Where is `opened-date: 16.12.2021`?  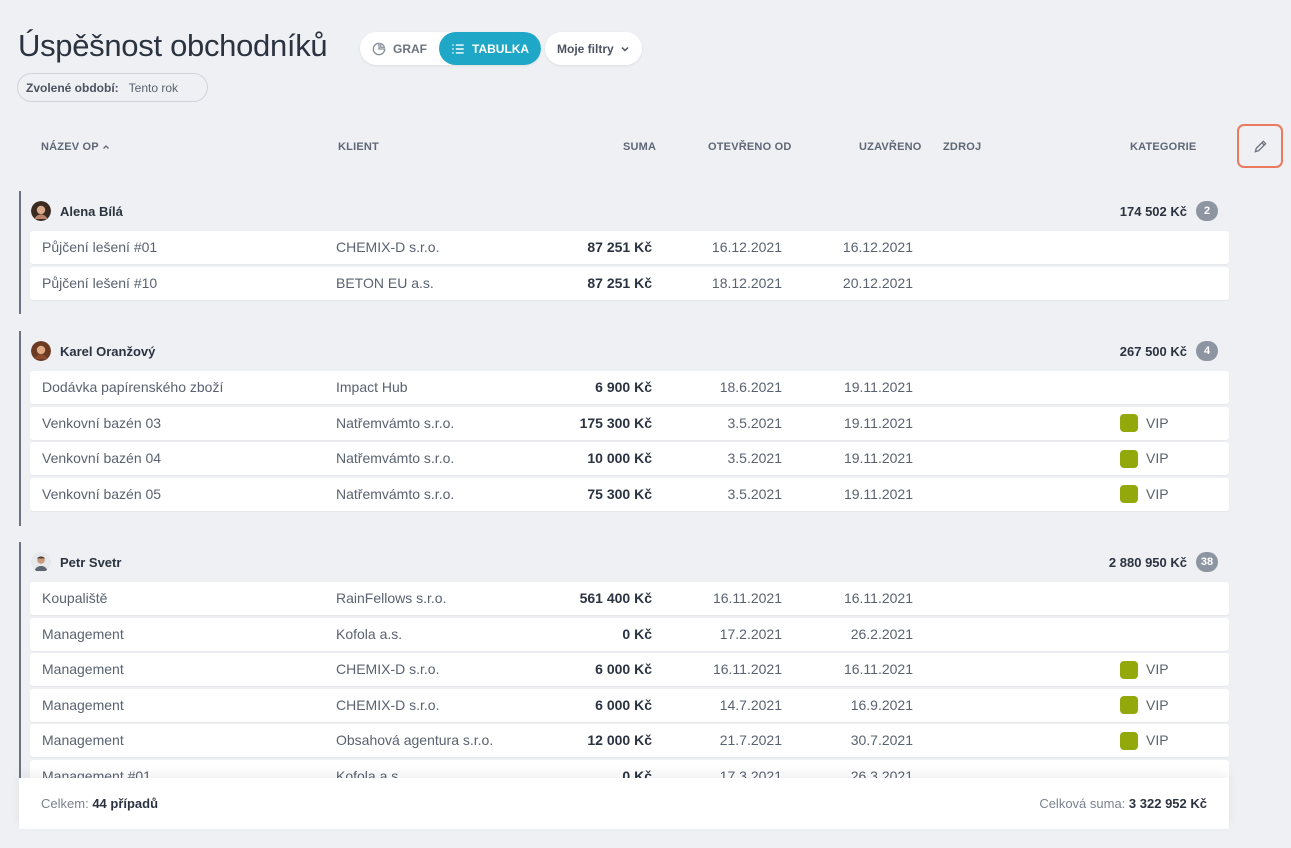
opened-date: 16.12.2021 is located at coordinates (746, 247).